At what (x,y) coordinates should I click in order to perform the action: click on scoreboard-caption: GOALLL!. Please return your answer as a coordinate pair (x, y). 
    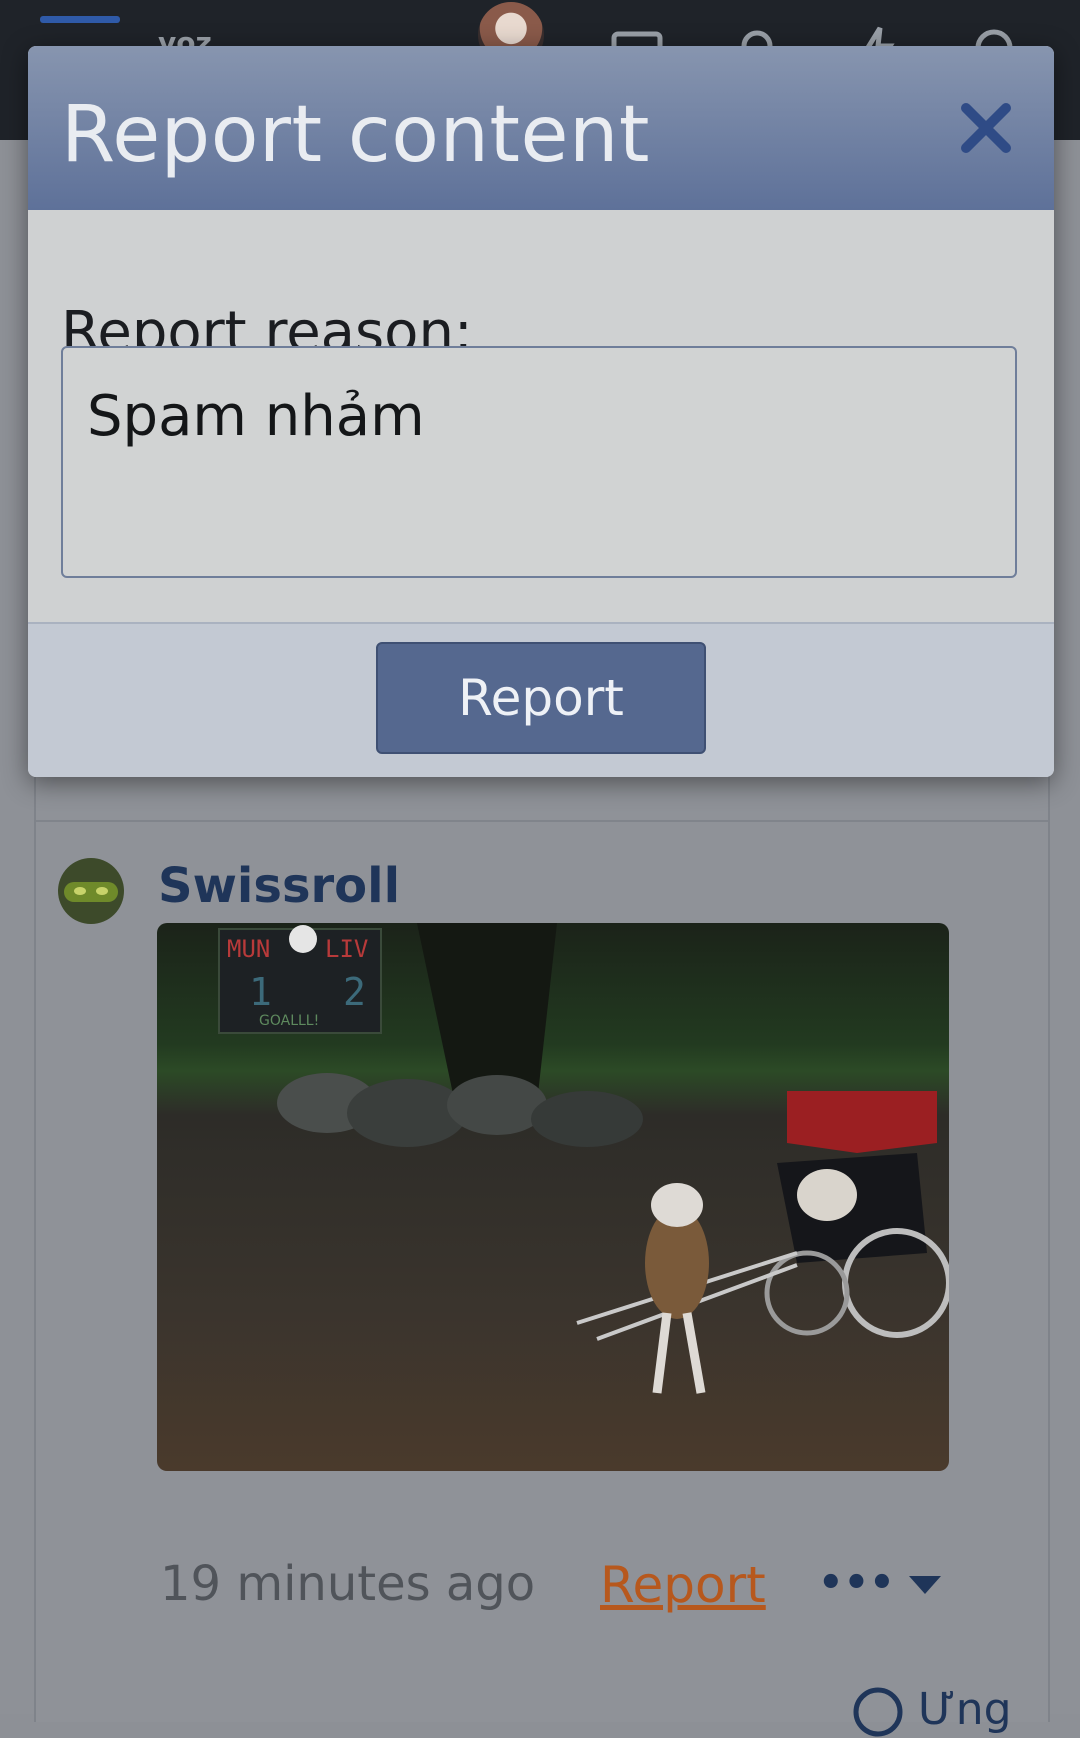
    Looking at the image, I should click on (289, 1021).